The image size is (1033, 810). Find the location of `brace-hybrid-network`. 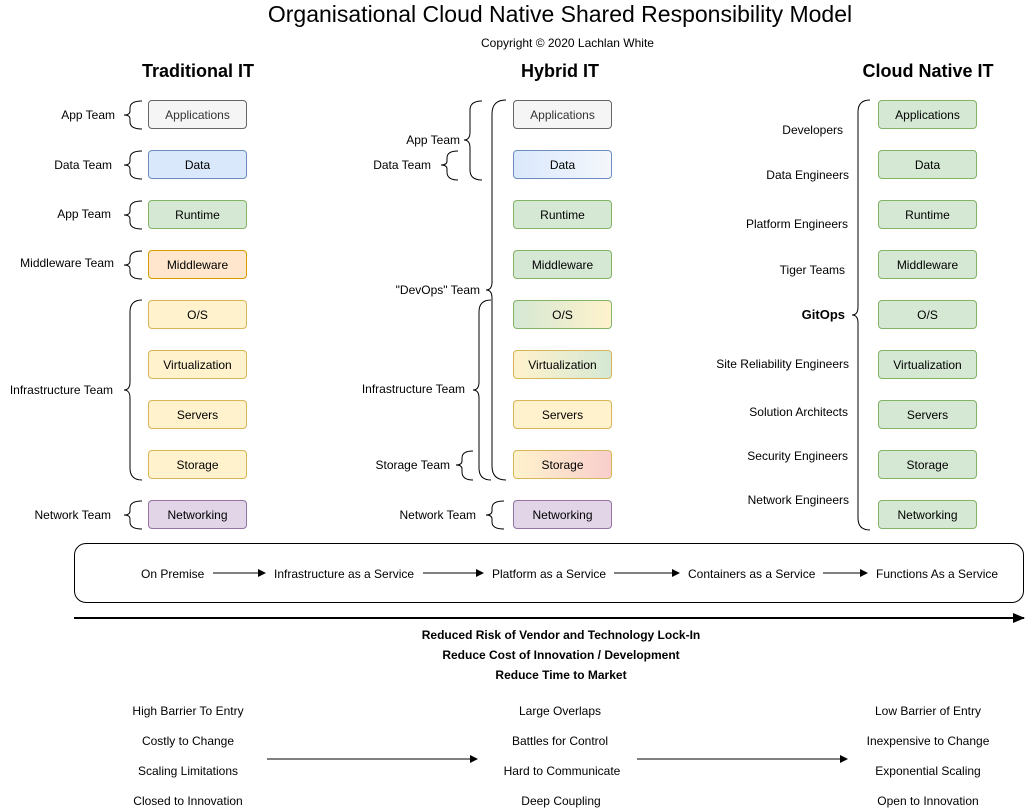

brace-hybrid-network is located at coordinates (495, 515).